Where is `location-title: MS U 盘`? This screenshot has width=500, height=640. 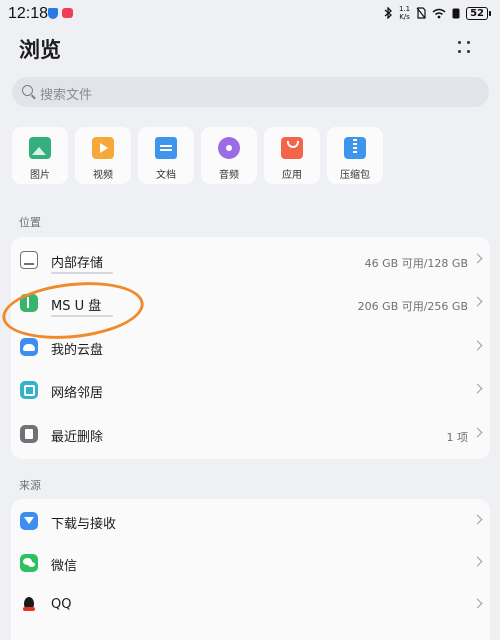
location-title: MS U 盘 is located at coordinates (76, 306).